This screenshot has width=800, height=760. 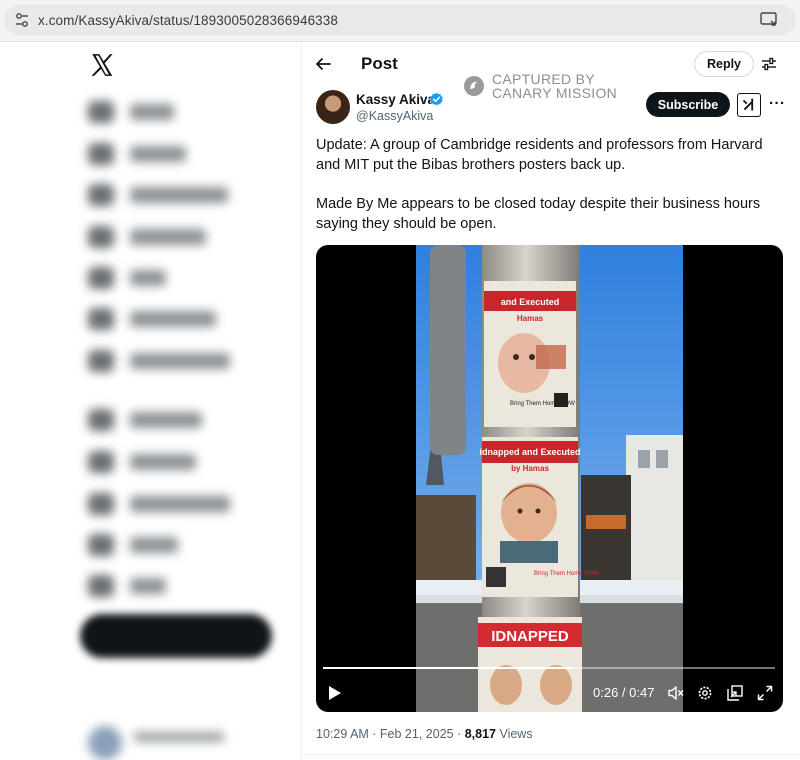 I want to click on settings-gear-icon, so click(x=705, y=693).